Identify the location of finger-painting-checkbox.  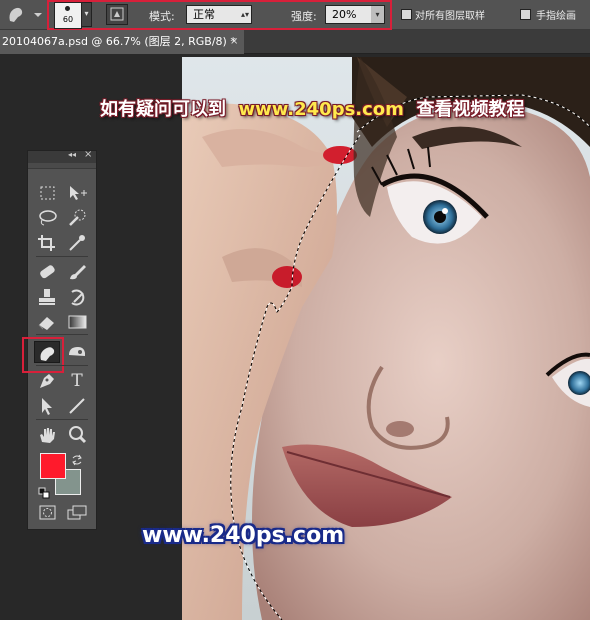
(525, 14).